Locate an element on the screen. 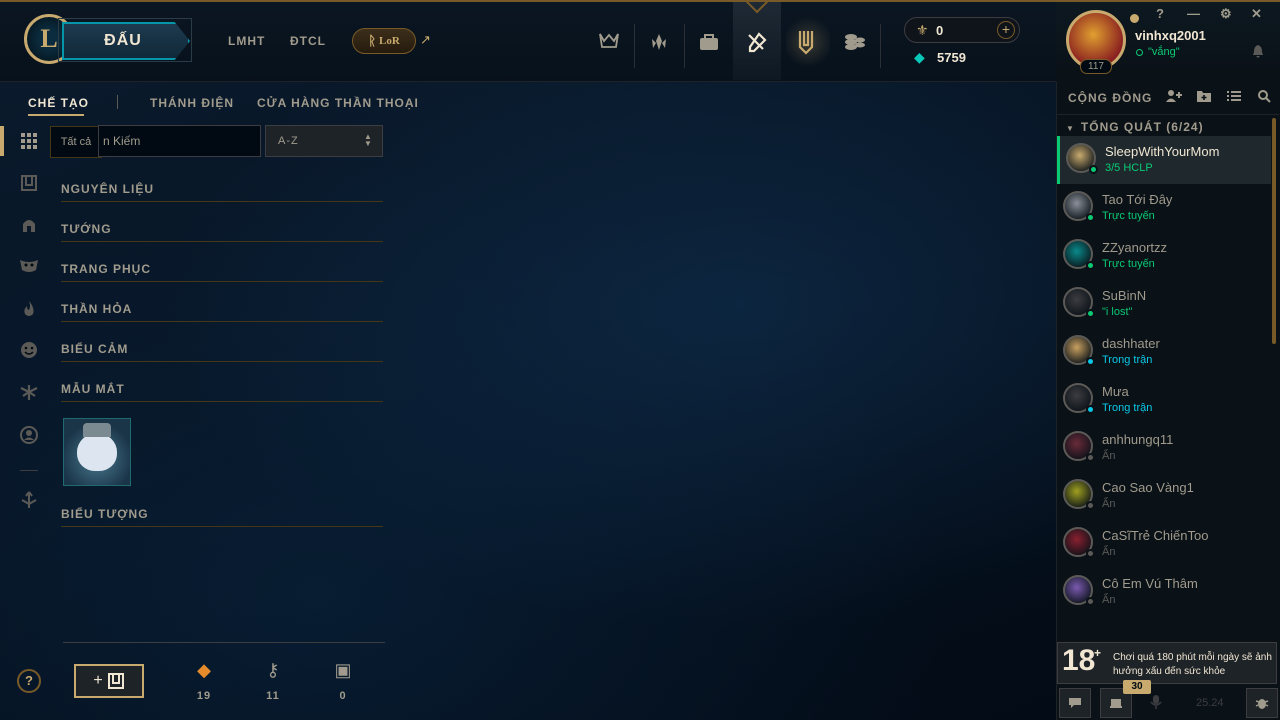 The image size is (1280, 720). rp-icon: ⚜ is located at coordinates (922, 30).